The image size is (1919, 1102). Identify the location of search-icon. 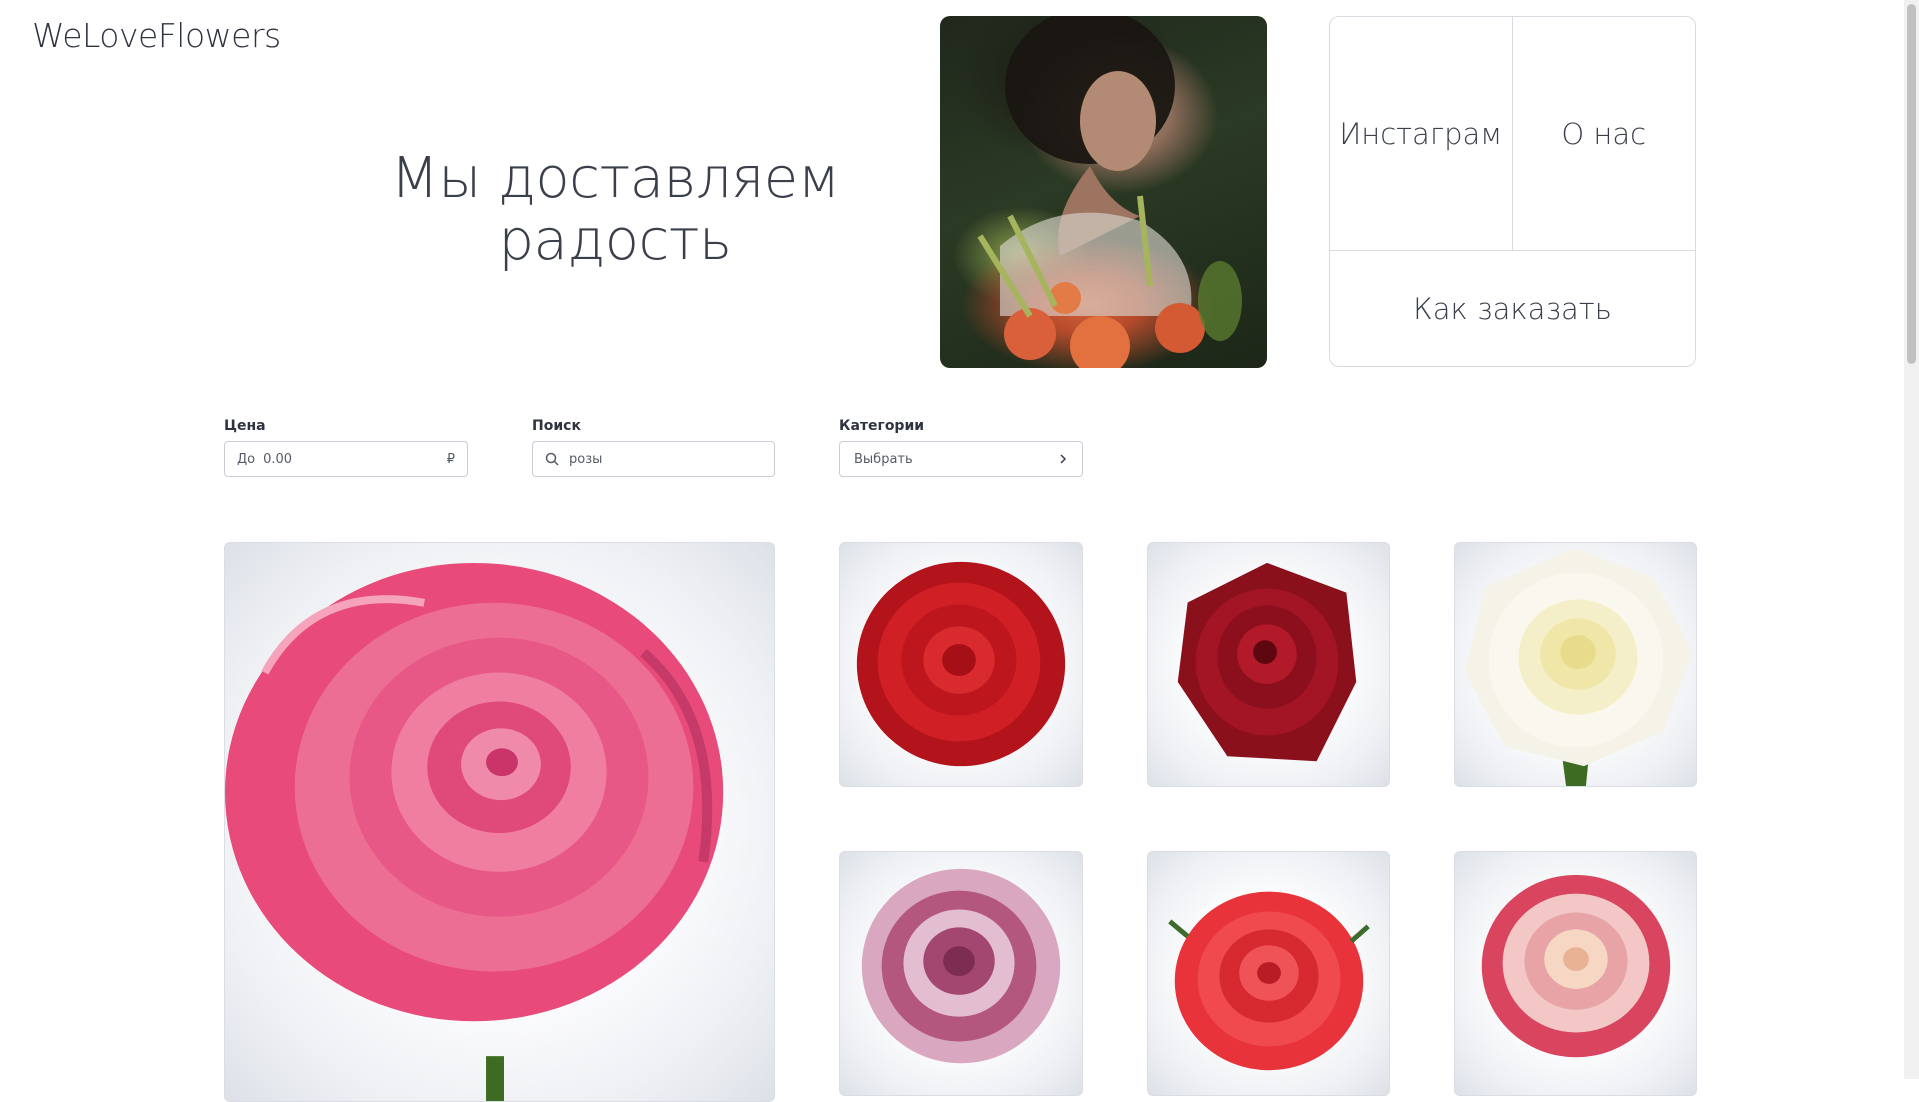
(552, 459).